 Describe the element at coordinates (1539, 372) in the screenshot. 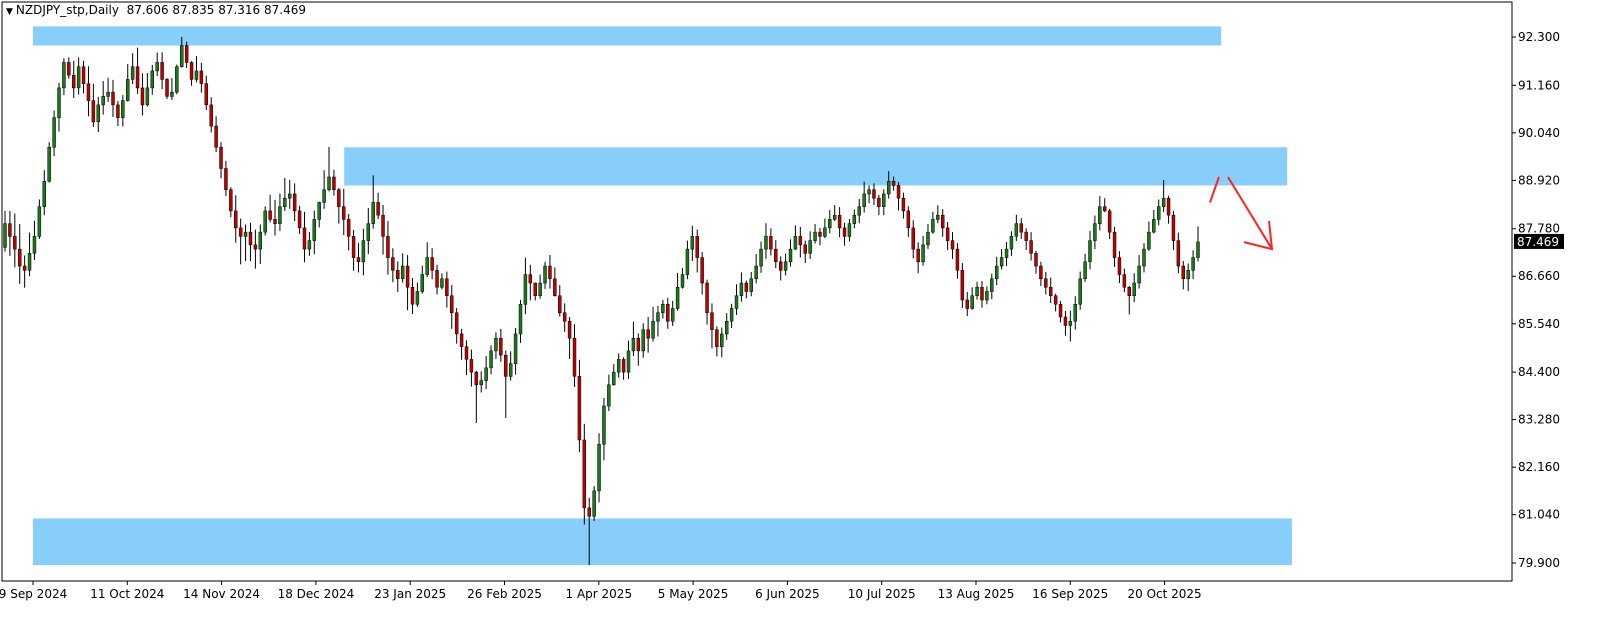

I see `y-tick-label: 84.400` at that location.